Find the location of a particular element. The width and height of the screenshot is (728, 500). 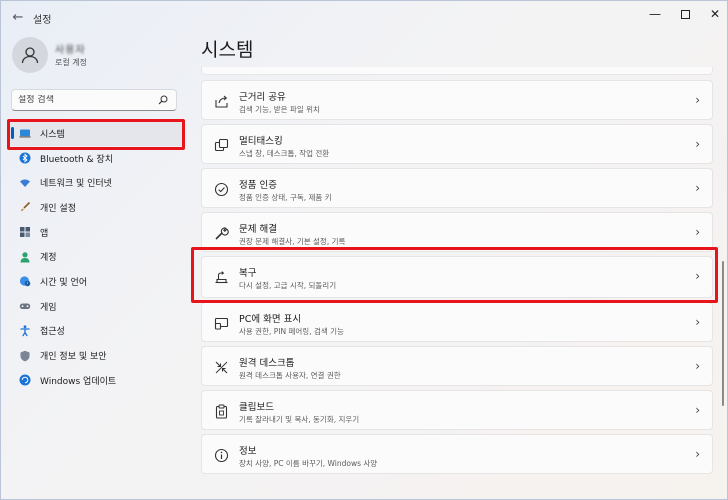

card-title: 복구 is located at coordinates (248, 273).